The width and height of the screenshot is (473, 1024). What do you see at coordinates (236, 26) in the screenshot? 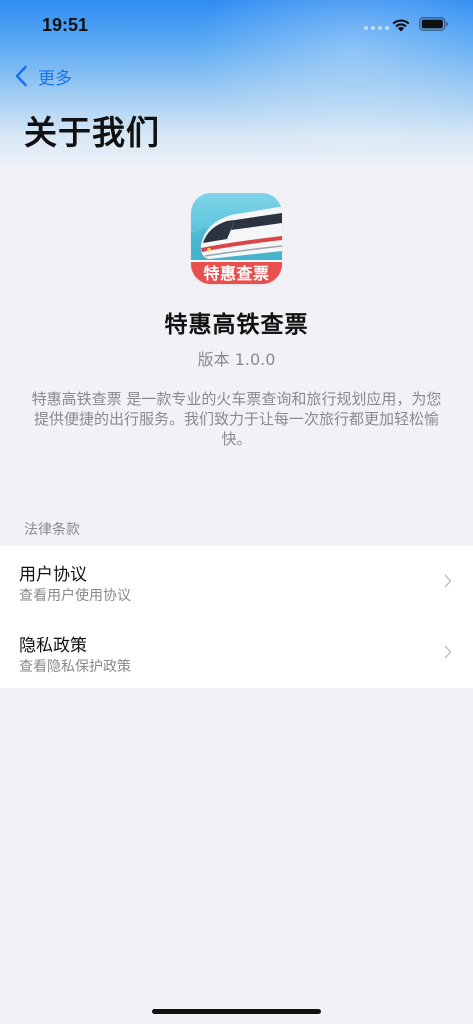
I see `status-bar: 19:51` at bounding box center [236, 26].